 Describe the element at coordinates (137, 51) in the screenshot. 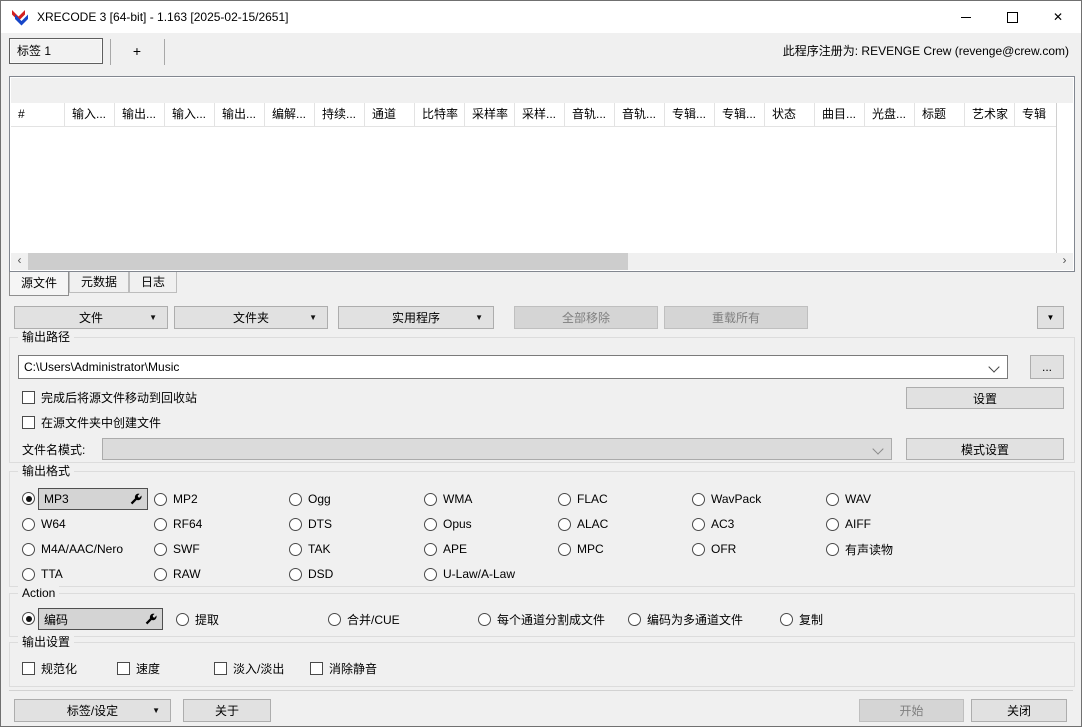

I see `add-tab-button: +` at that location.